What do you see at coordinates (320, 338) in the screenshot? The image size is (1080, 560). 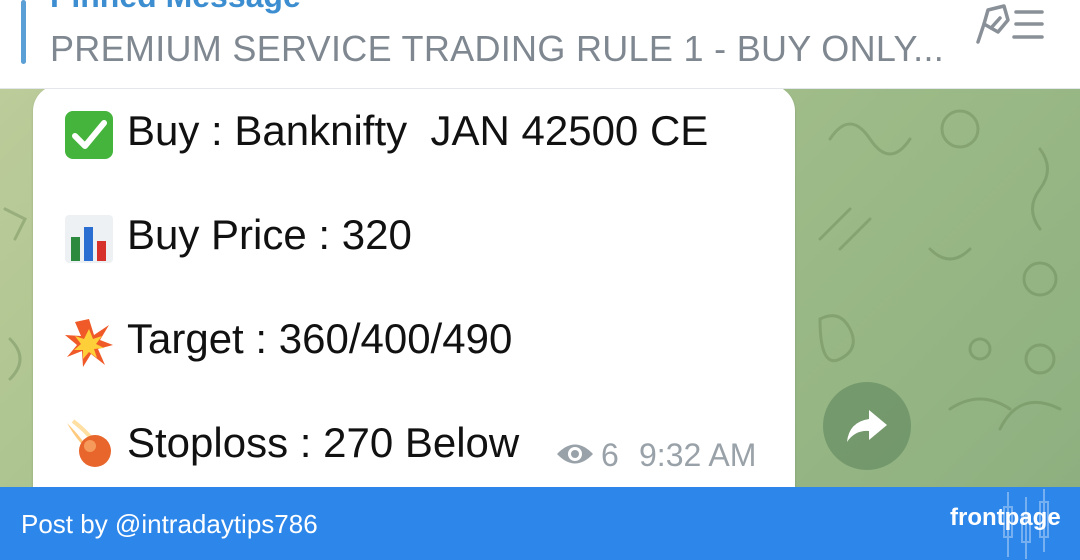 I see `message-line-target: Target : 360/400/490` at bounding box center [320, 338].